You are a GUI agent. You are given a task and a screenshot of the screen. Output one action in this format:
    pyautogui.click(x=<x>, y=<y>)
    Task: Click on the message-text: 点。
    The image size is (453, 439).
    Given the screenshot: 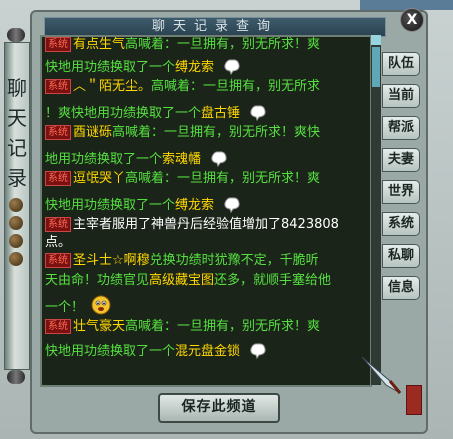 What is the action you would take?
    pyautogui.click(x=58, y=242)
    